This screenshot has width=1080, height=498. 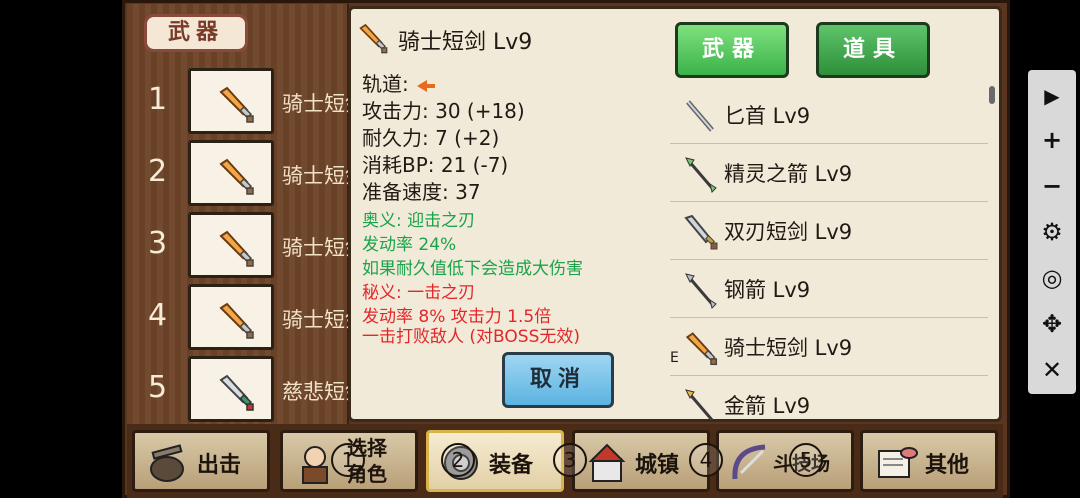 What do you see at coordinates (1052, 370) in the screenshot?
I see `close-icon: ✕` at bounding box center [1052, 370].